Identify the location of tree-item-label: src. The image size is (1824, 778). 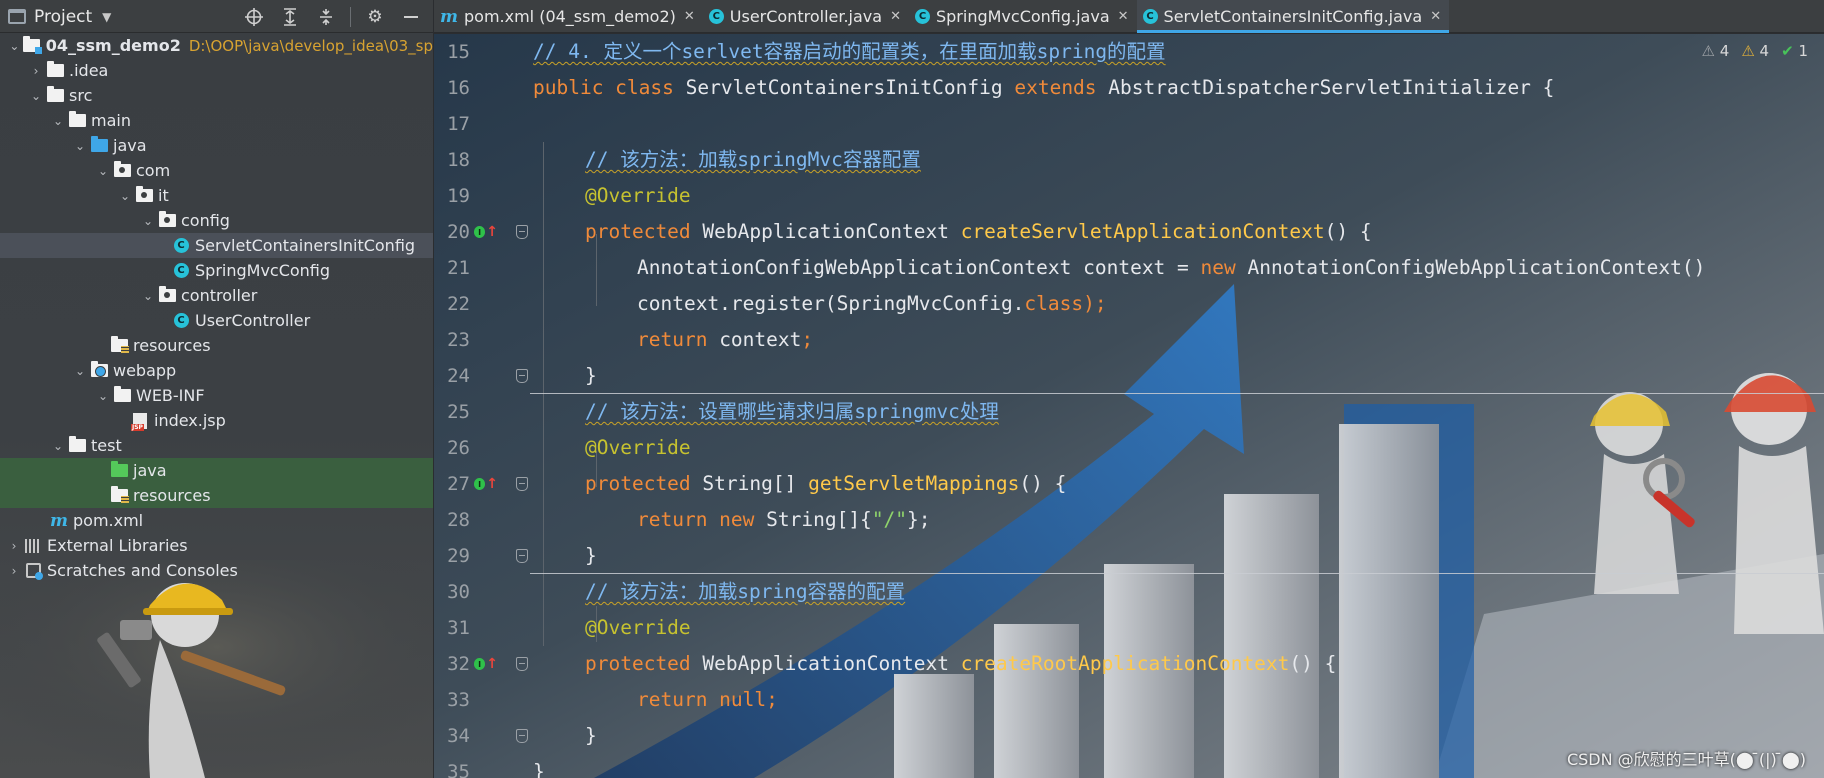
(81, 95).